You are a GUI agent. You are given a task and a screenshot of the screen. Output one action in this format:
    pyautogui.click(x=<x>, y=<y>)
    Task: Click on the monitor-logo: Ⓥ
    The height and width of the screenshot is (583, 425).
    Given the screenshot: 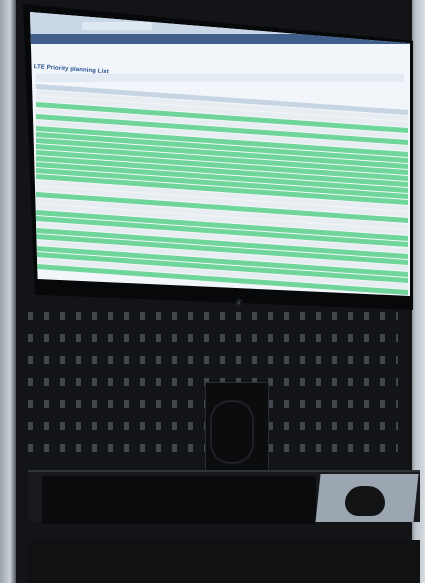 What is the action you would take?
    pyautogui.click(x=239, y=304)
    